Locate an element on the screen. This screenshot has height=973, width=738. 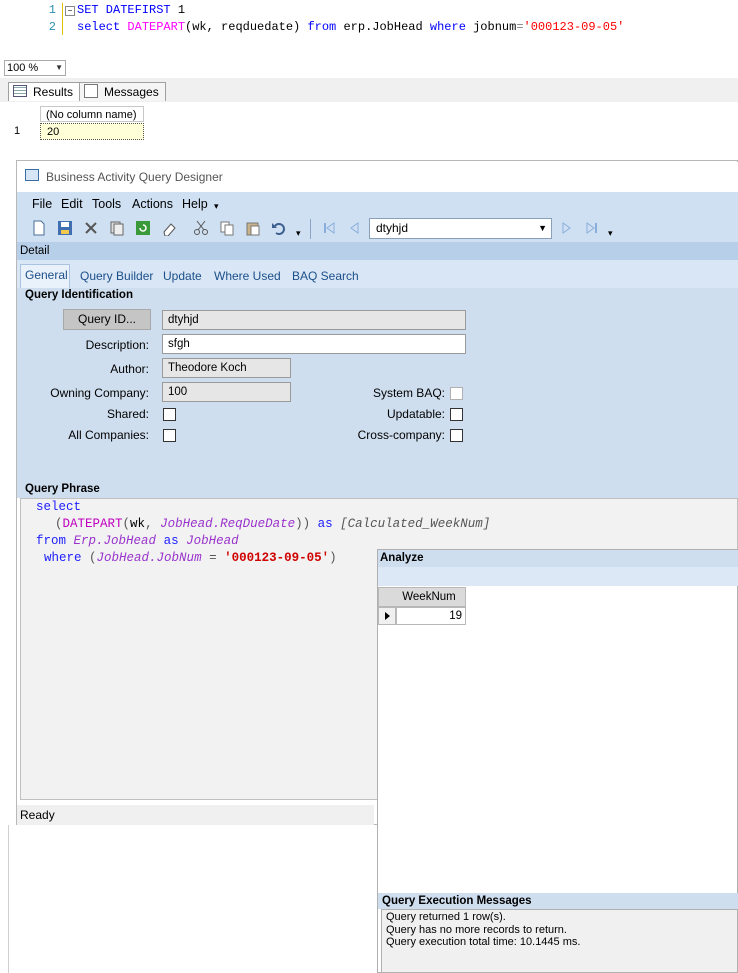
sql-line-1: SET DATEFIRST 1 is located at coordinates (131, 10).